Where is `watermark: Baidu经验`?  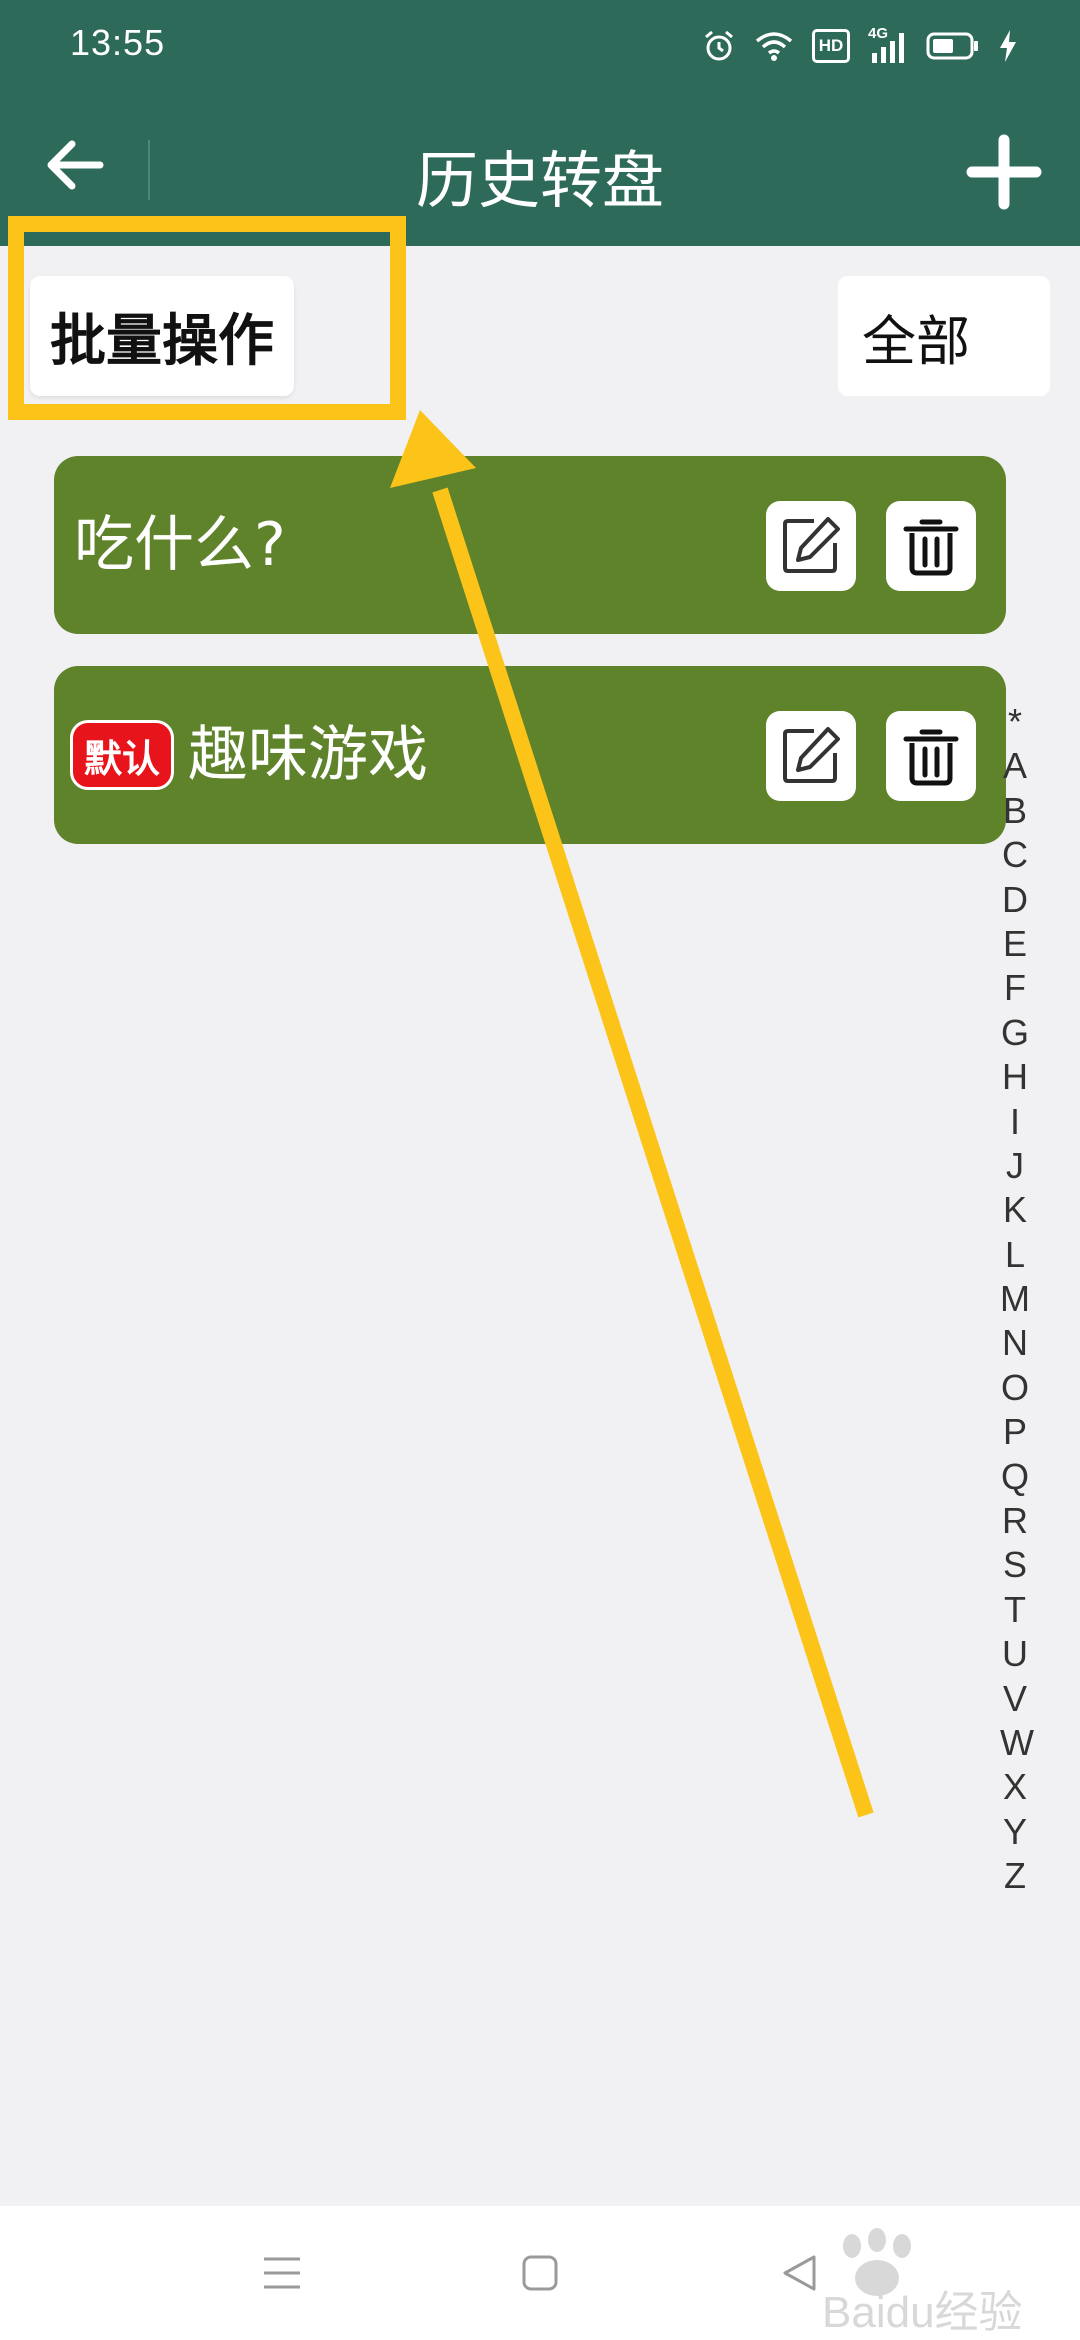 watermark: Baidu经验 is located at coordinates (942, 2281).